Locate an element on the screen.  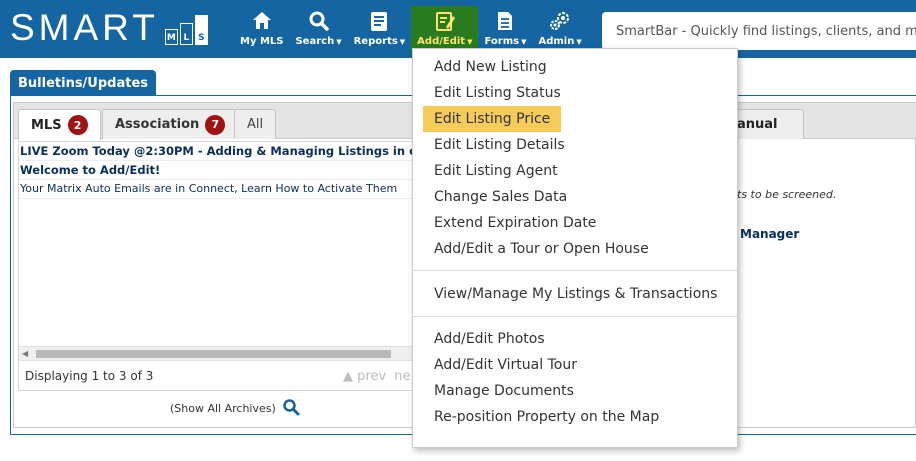
nav-search: Search ▼ is located at coordinates (318, 31).